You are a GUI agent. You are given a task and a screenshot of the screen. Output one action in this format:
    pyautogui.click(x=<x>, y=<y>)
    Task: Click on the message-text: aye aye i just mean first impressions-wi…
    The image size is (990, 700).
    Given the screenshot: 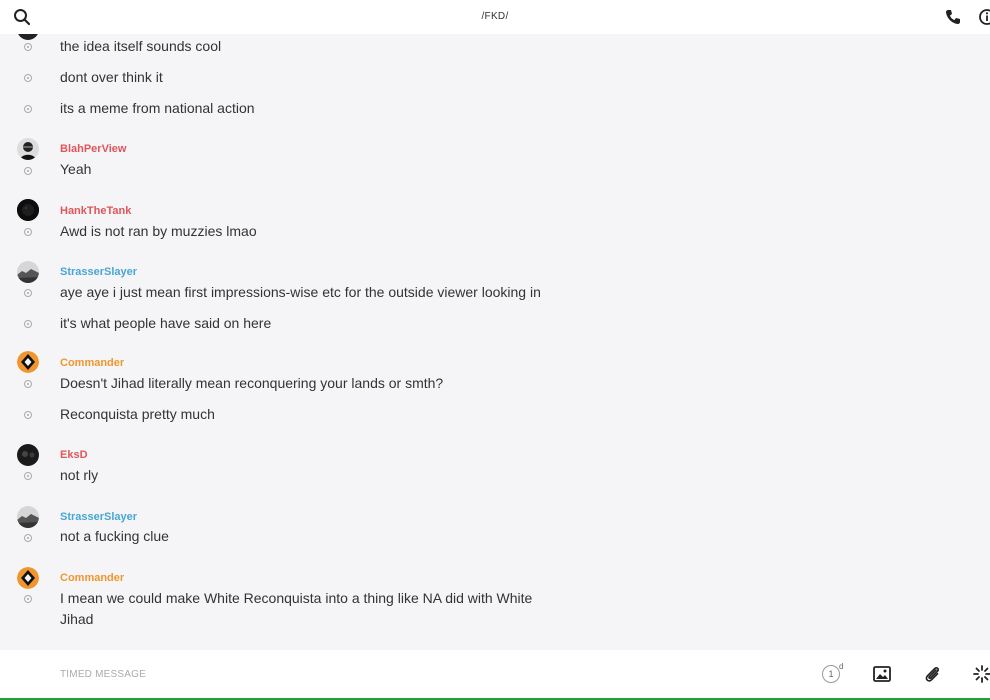 What is the action you would take?
    pyautogui.click(x=300, y=292)
    